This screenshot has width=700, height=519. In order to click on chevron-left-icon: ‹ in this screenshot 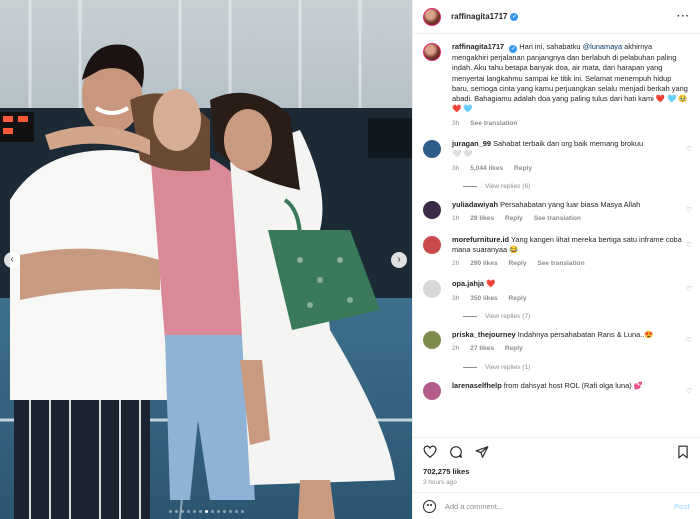, I will do `click(12, 260)`.